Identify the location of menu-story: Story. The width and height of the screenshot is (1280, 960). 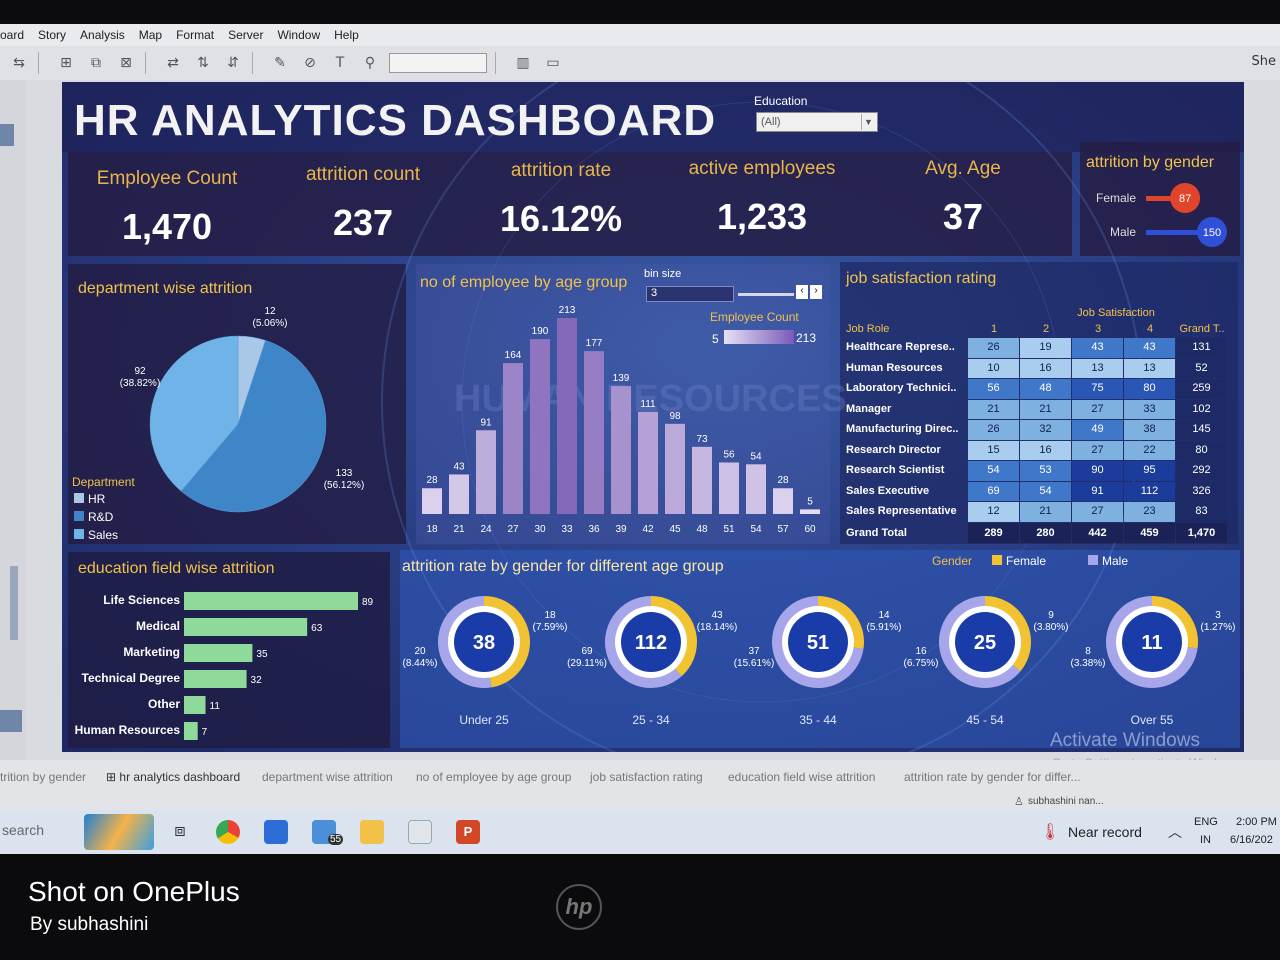
(52, 35).